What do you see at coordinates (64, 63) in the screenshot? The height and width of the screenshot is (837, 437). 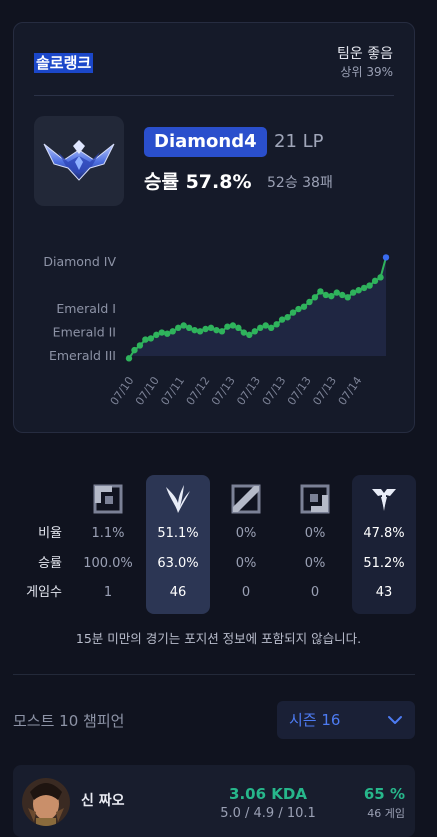 I see `queue-title: 솔로랭크` at bounding box center [64, 63].